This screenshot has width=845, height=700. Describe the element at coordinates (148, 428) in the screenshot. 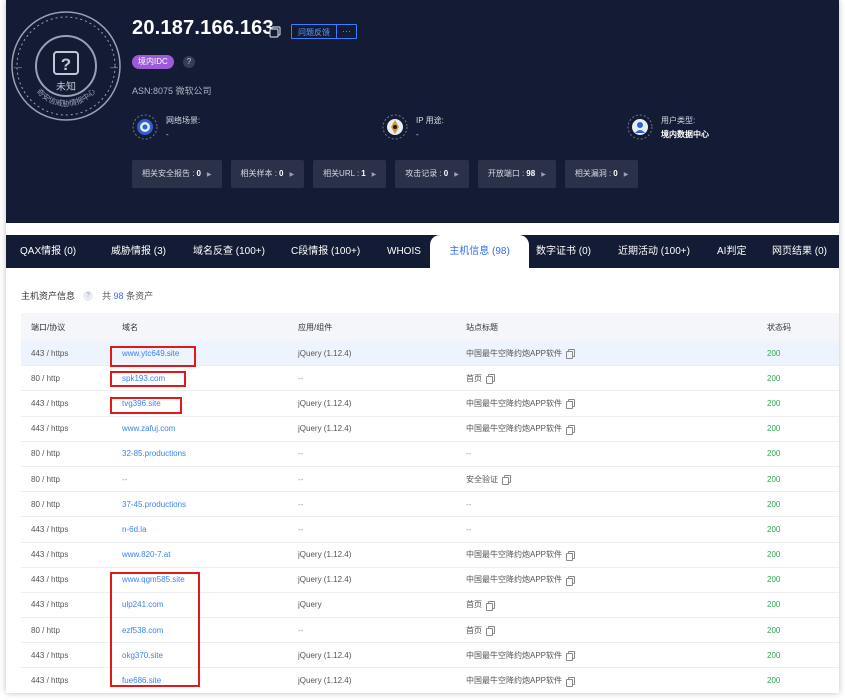

I see `domain-link: www.zafuj.com` at that location.